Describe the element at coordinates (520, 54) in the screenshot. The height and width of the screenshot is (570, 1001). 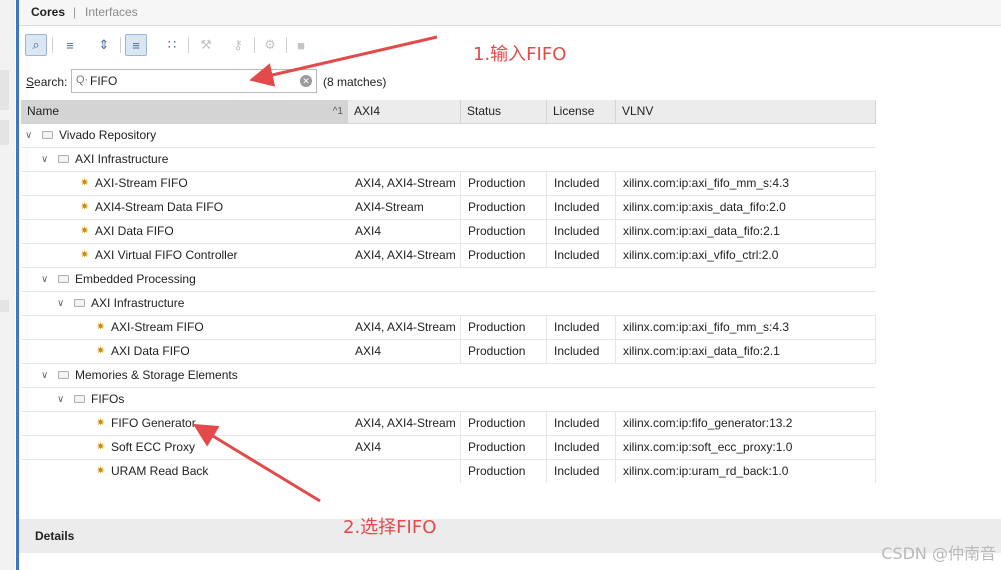
I see `annotation-step-1: 1.输入FIFO` at that location.